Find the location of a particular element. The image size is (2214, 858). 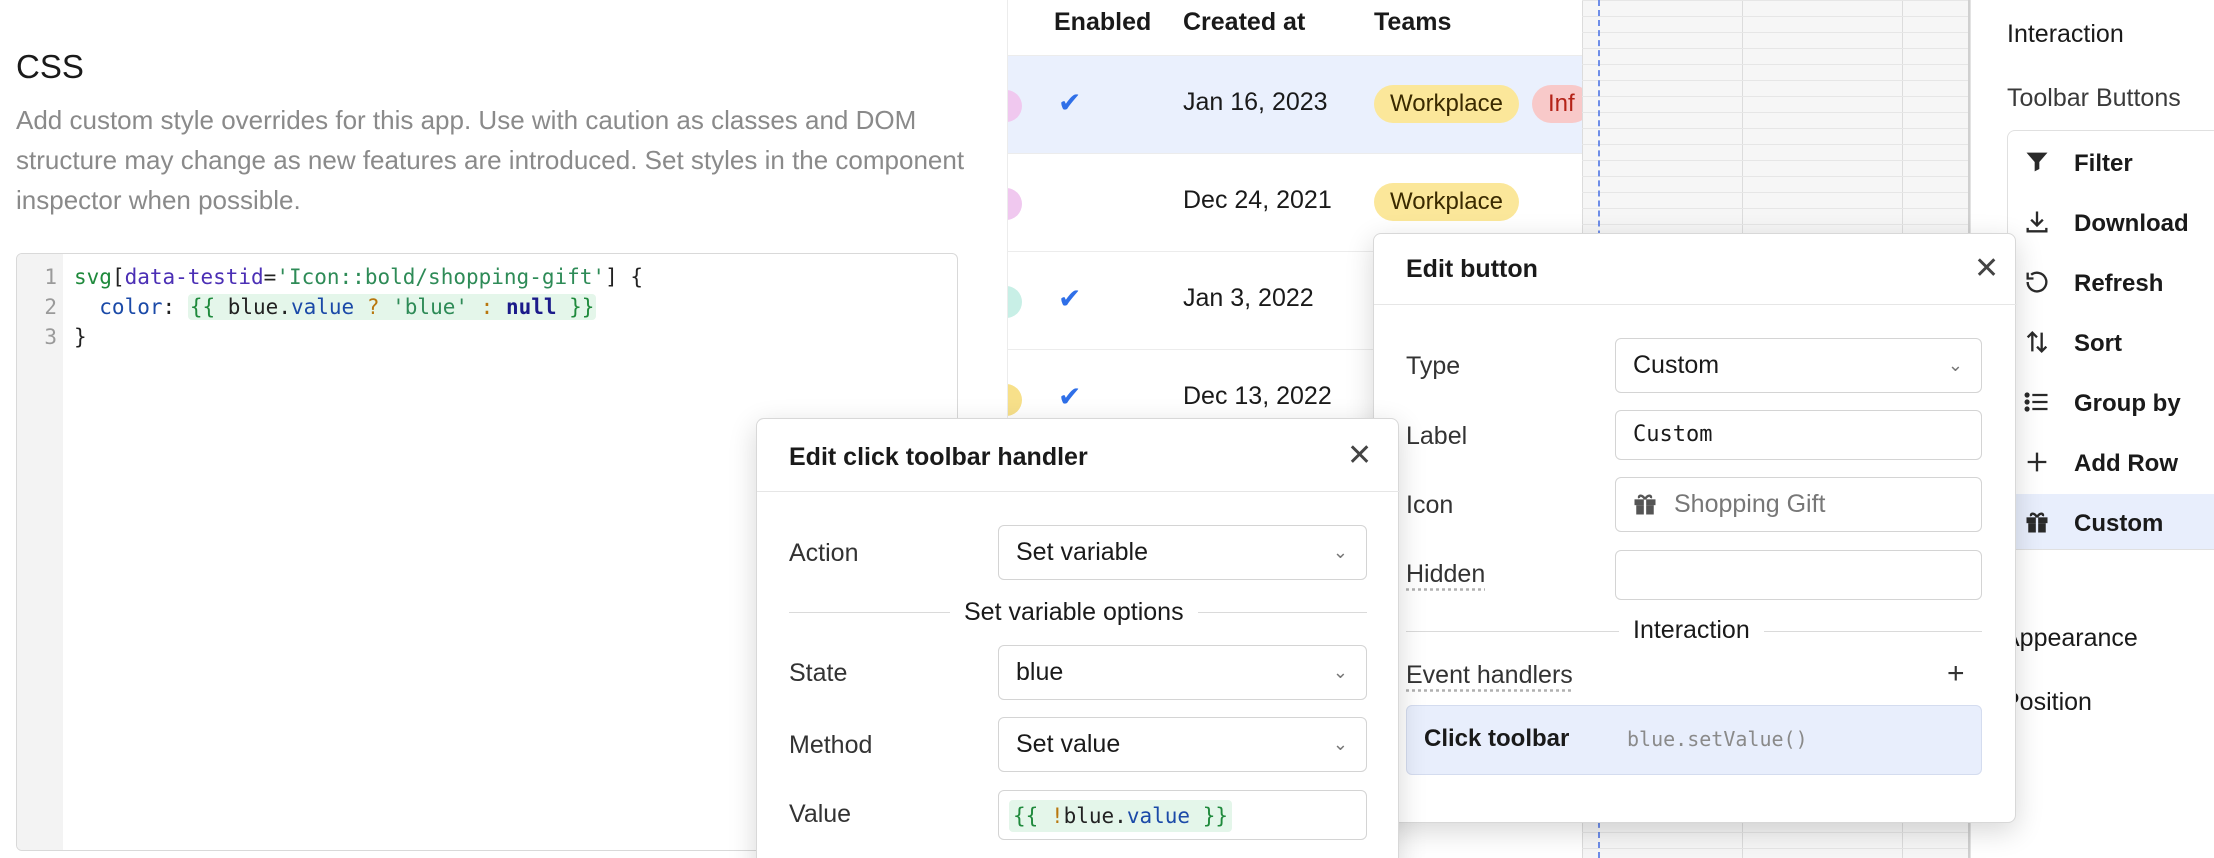

toolbar-item-refresh: Refresh is located at coordinates (2111, 284).